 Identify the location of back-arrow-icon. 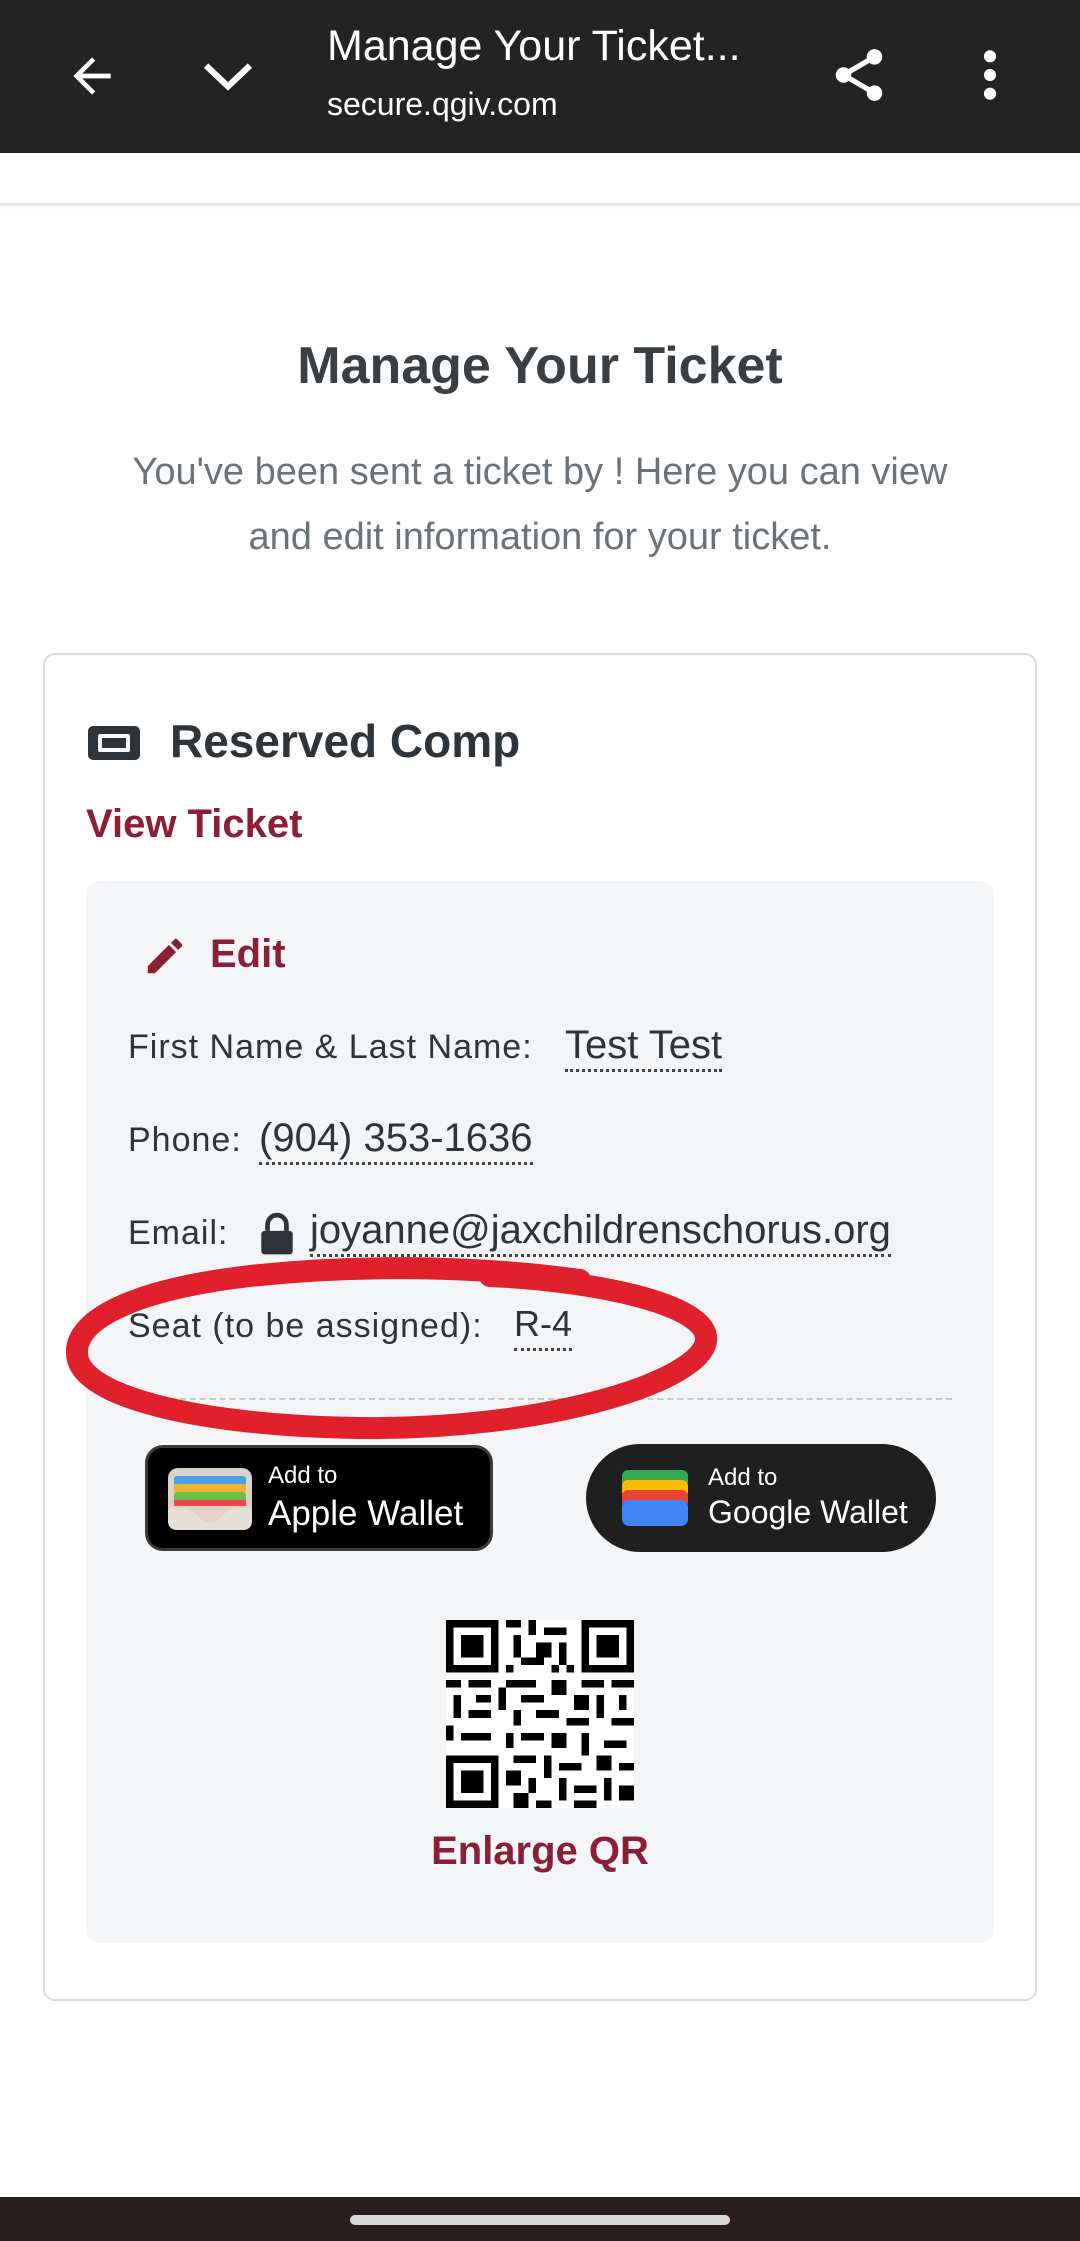
(92, 76).